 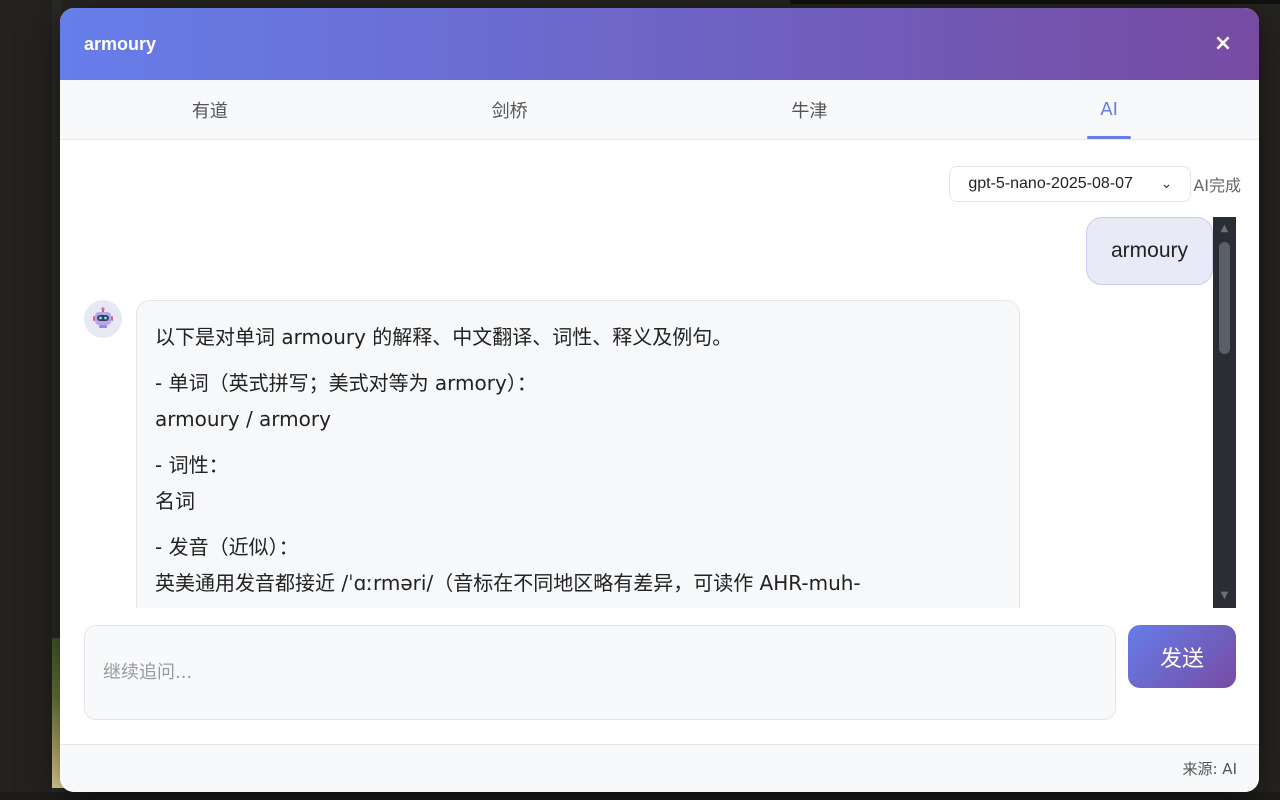 What do you see at coordinates (192, 465) in the screenshot?
I see `ai-line: - 词性：` at bounding box center [192, 465].